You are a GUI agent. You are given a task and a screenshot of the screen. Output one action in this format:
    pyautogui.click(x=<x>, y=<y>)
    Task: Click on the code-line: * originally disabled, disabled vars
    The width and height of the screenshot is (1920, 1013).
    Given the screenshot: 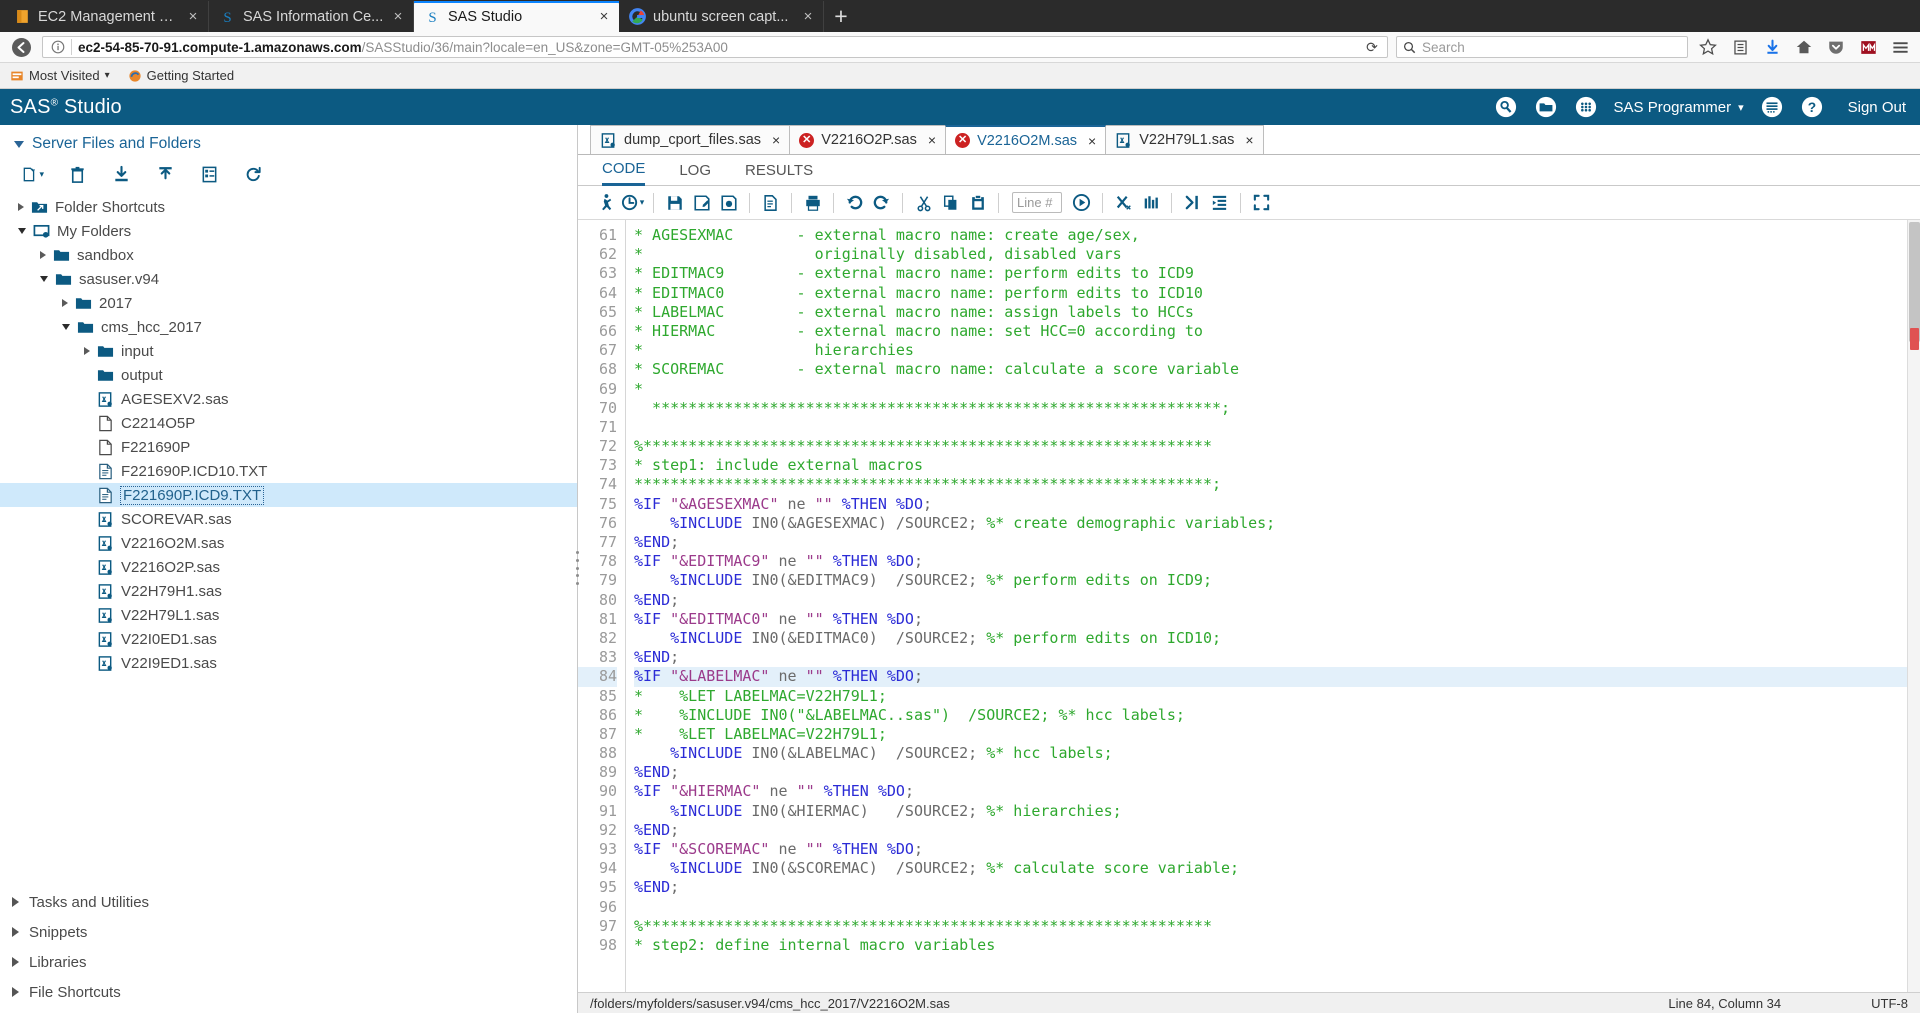 What is the action you would take?
    pyautogui.click(x=1277, y=254)
    